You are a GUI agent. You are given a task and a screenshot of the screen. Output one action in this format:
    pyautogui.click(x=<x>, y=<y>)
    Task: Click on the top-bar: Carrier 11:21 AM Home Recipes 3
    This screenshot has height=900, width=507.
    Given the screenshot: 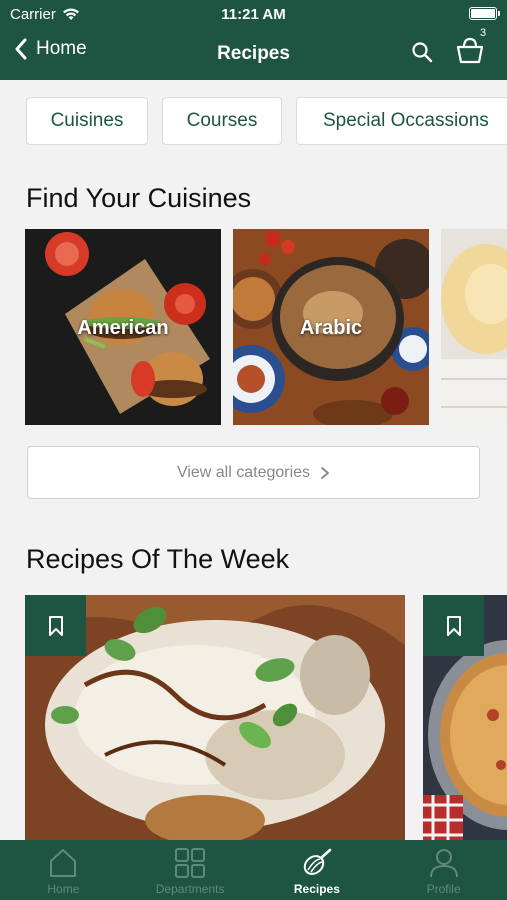 What is the action you would take?
    pyautogui.click(x=253, y=40)
    